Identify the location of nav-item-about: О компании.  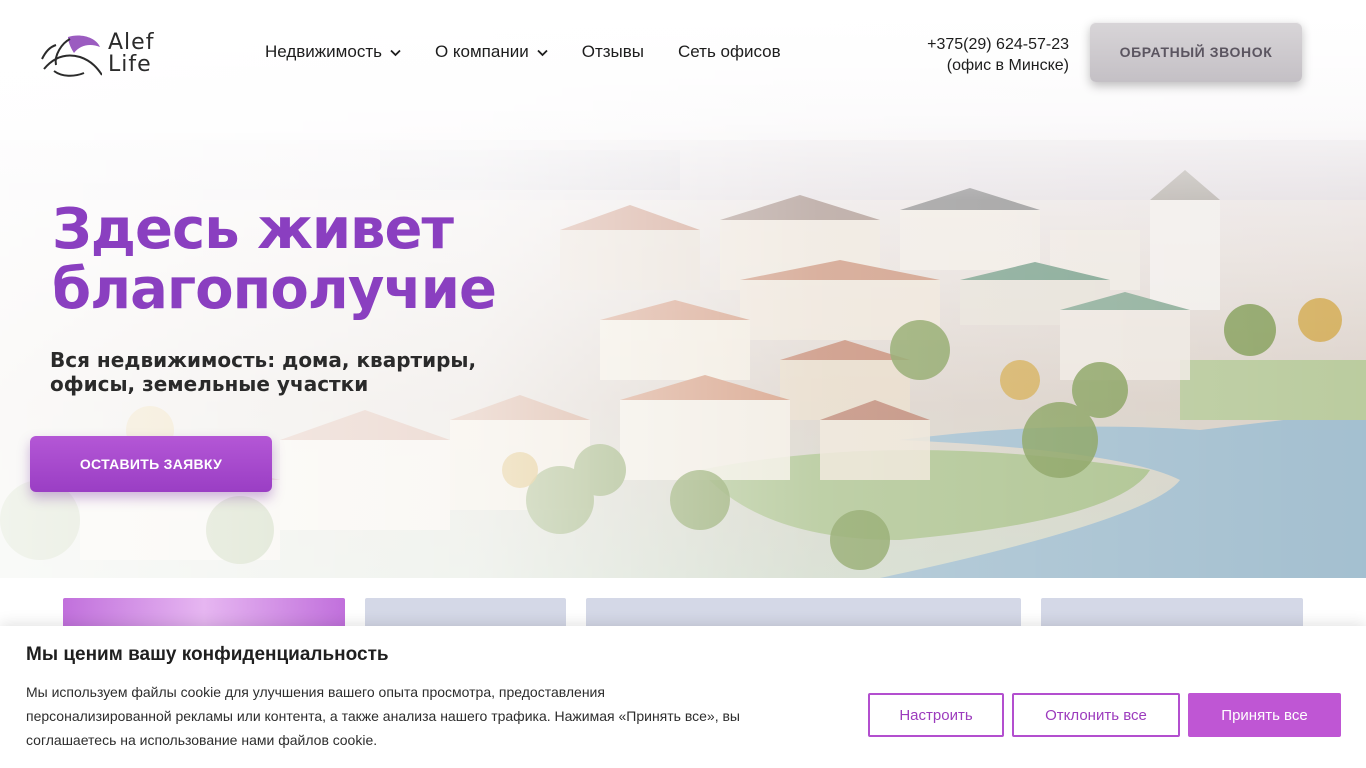
(491, 52).